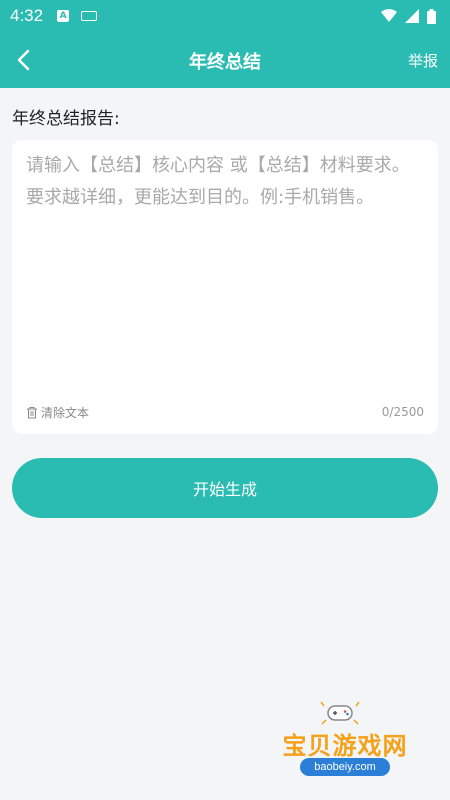 The height and width of the screenshot is (800, 450). I want to click on wifi-icon, so click(389, 16).